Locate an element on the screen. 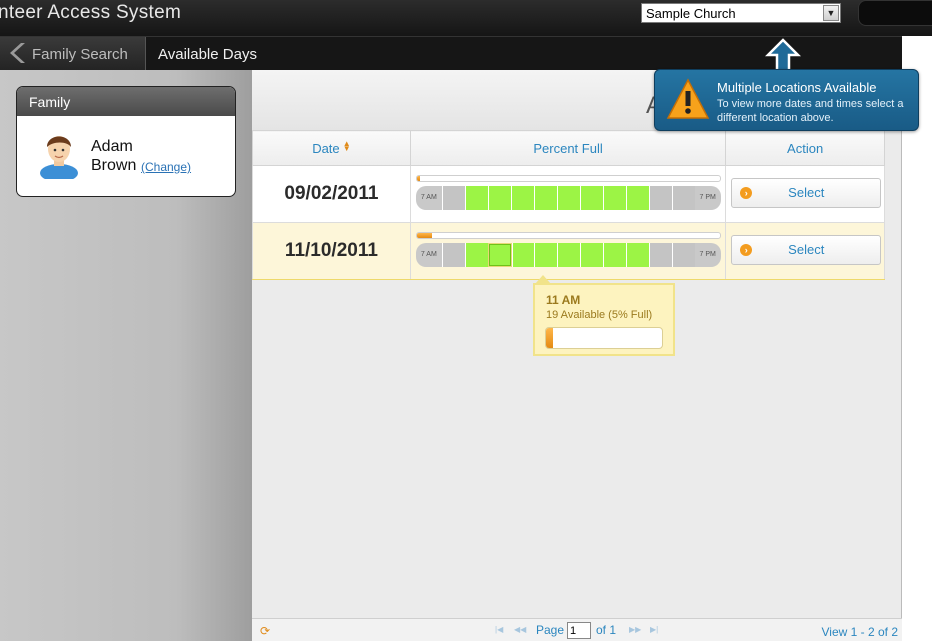 The height and width of the screenshot is (641, 932). action-column-header: Action is located at coordinates (805, 148).